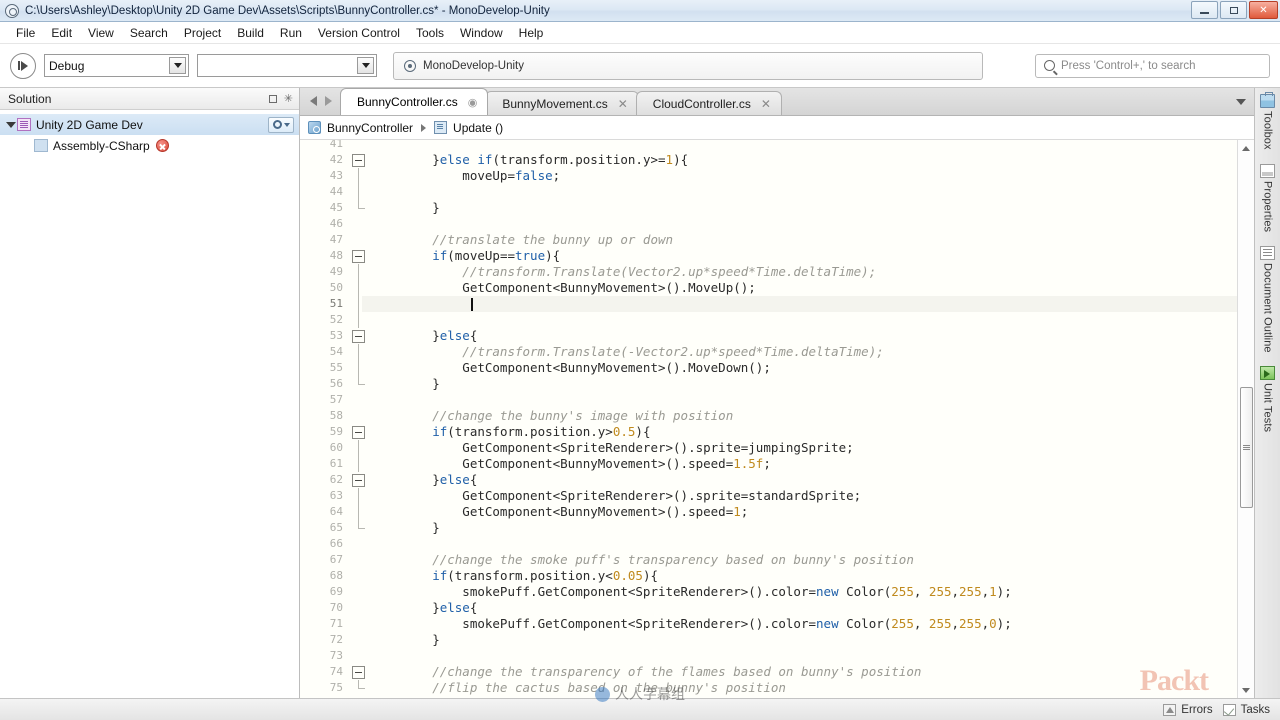 This screenshot has height=720, width=1280. Describe the element at coordinates (288, 98) in the screenshot. I see `close-pad-icon: ✳` at that location.